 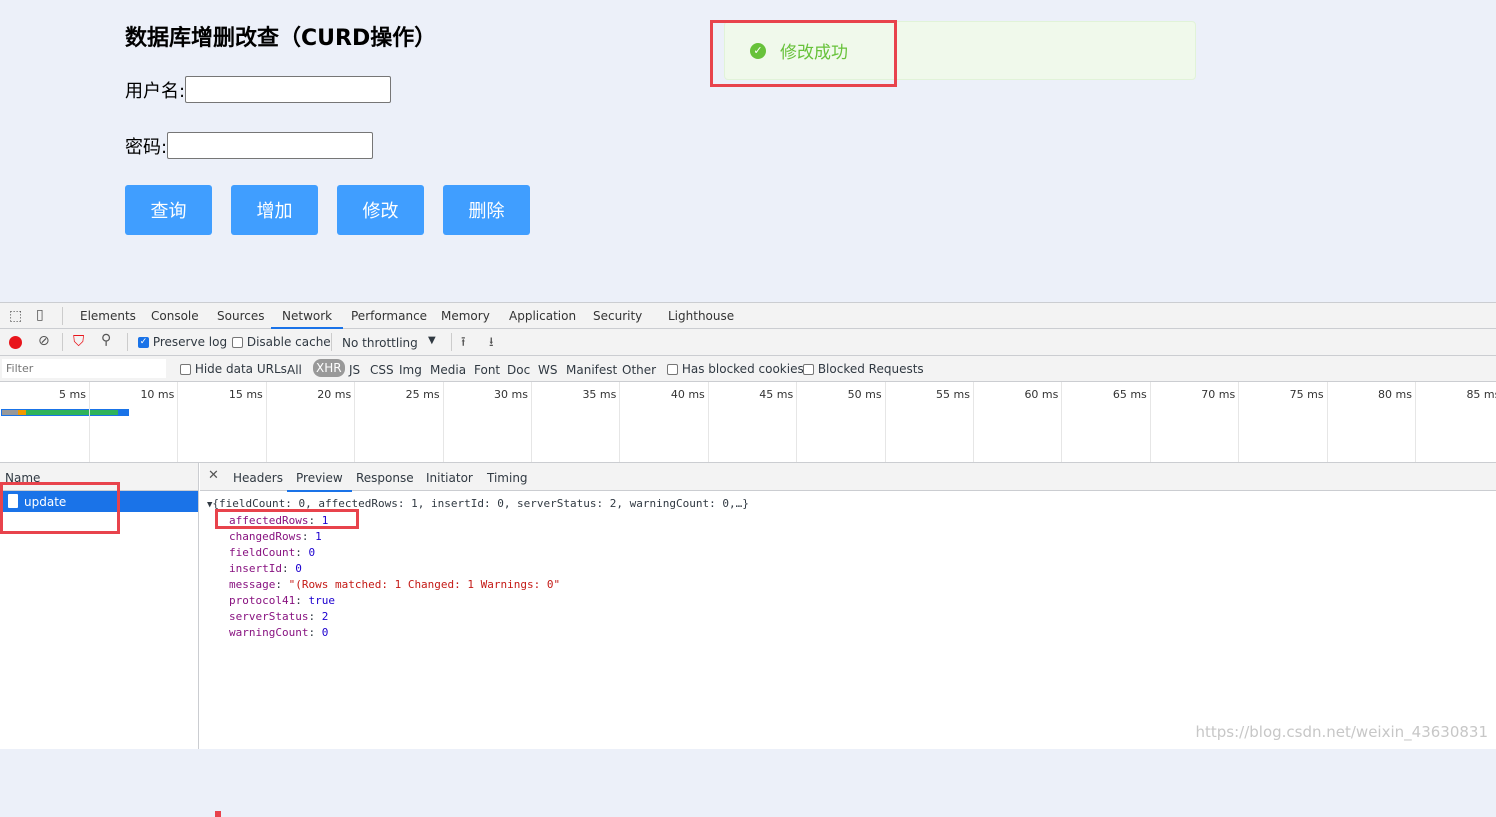 What do you see at coordinates (463, 344) in the screenshot?
I see `import-har-icon: ⭱` at bounding box center [463, 344].